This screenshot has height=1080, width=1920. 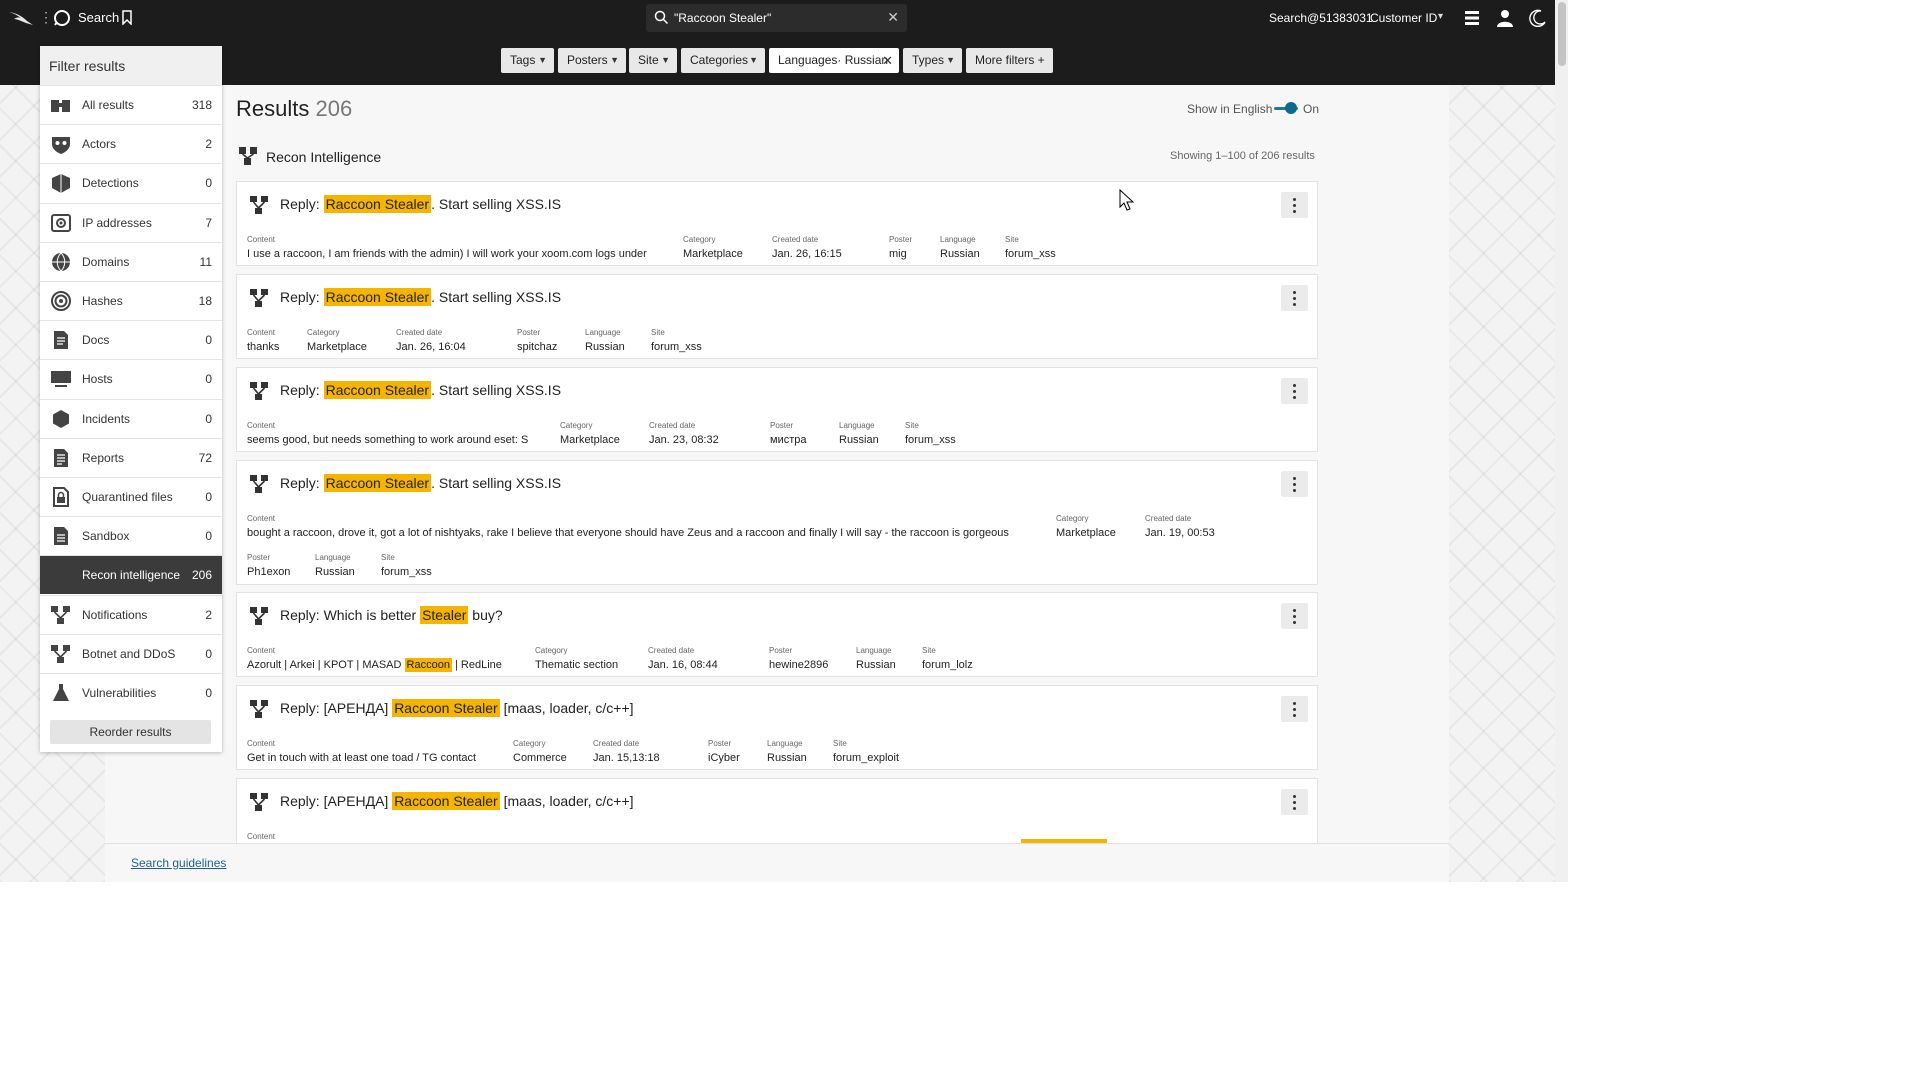 I want to click on sidebar-item-detections: Detections 0, so click(x=131, y=182).